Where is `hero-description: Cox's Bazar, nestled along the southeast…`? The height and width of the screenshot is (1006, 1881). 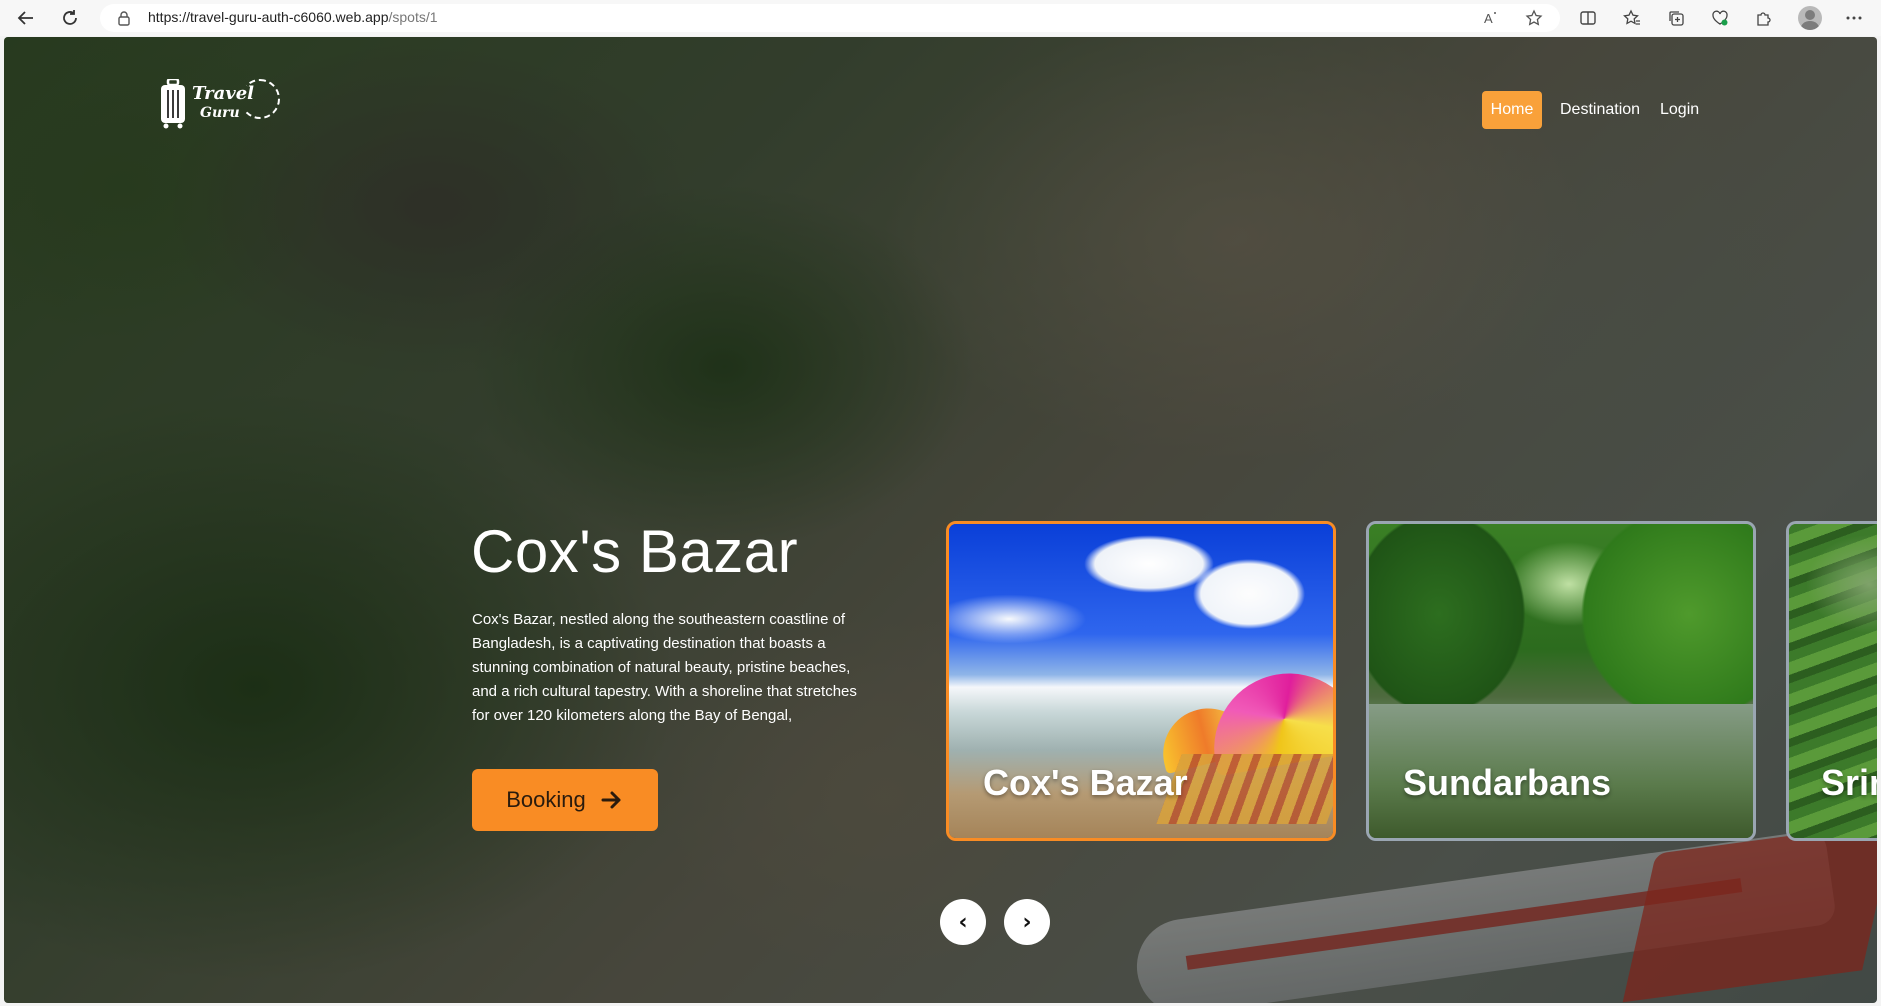
hero-description: Cox's Bazar, nestled along the southeast… is located at coordinates (664, 667).